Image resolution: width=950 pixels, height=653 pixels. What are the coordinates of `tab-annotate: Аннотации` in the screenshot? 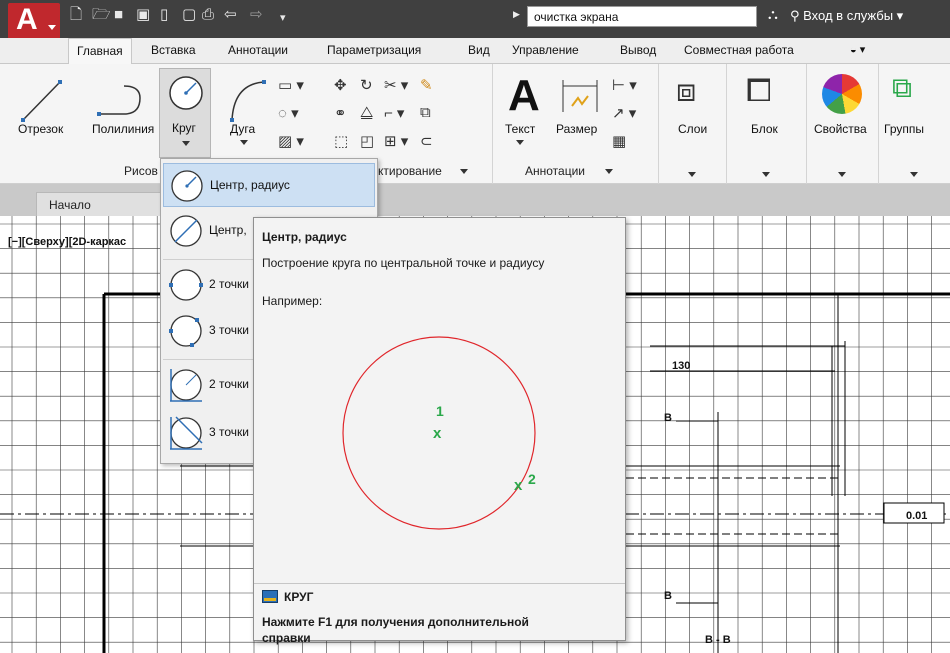 It's located at (258, 50).